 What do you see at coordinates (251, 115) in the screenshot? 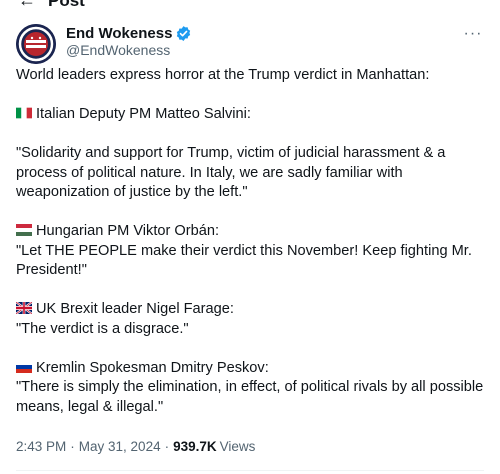
I see `quote-speaker: Italian Deputy PM Matteo Salvini:` at bounding box center [251, 115].